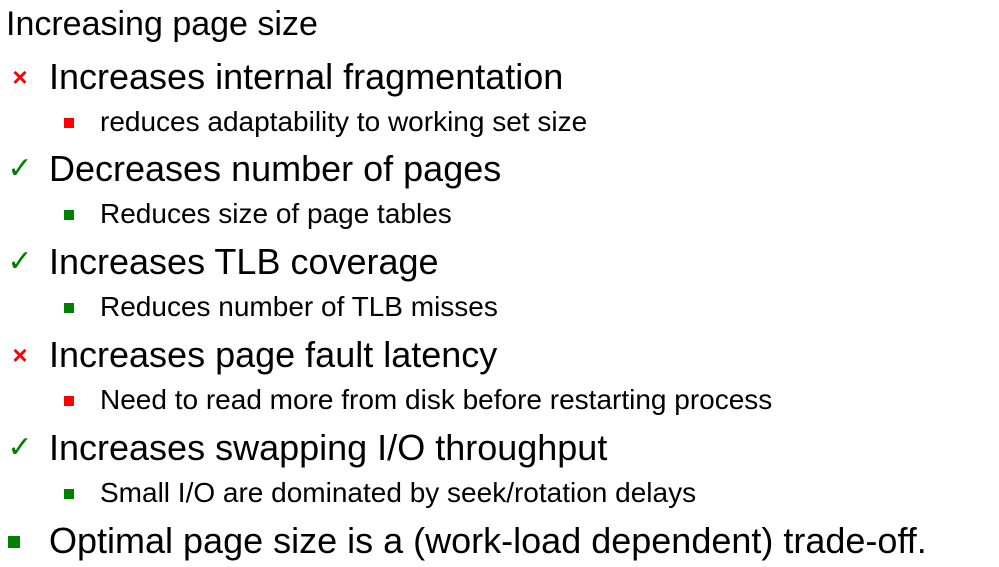  I want to click on sub-bullet-text: reduces adaptability to working set size, so click(344, 121).